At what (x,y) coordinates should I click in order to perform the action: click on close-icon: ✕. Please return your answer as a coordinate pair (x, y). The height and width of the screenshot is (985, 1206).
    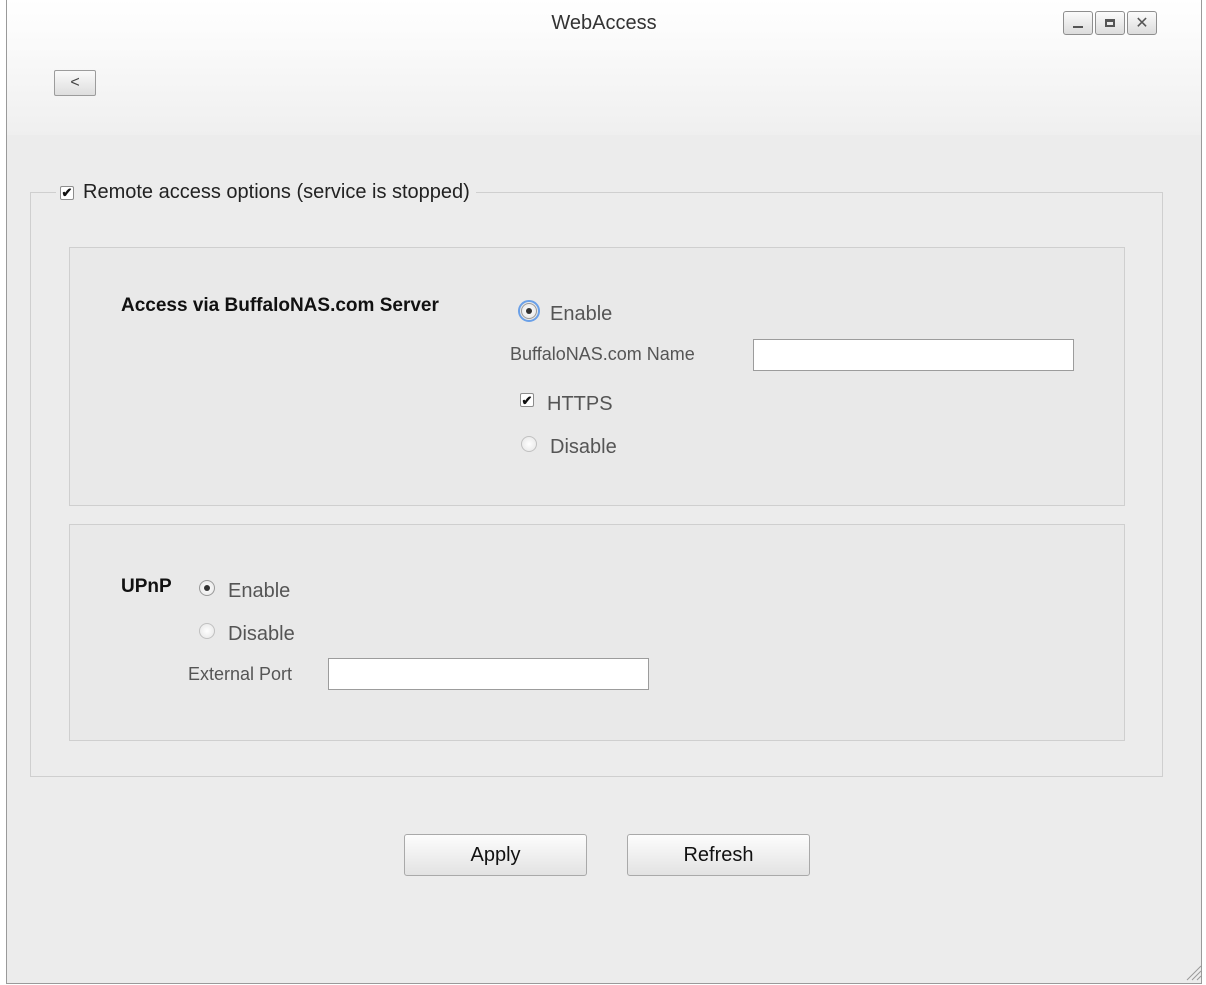
    Looking at the image, I should click on (1142, 23).